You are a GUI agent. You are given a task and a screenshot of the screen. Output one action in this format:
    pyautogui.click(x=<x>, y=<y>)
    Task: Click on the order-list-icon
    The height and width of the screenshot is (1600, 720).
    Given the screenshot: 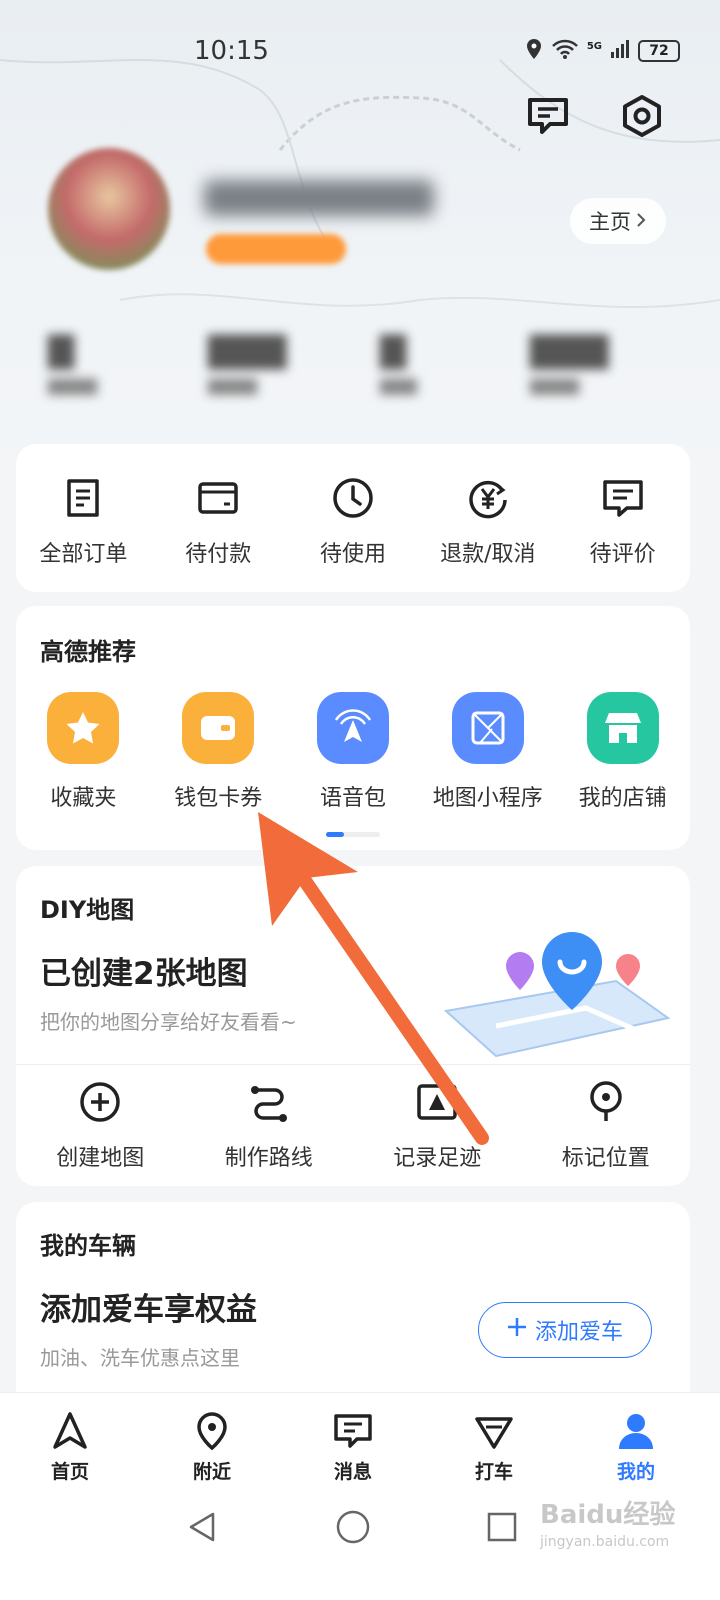 What is the action you would take?
    pyautogui.click(x=83, y=498)
    